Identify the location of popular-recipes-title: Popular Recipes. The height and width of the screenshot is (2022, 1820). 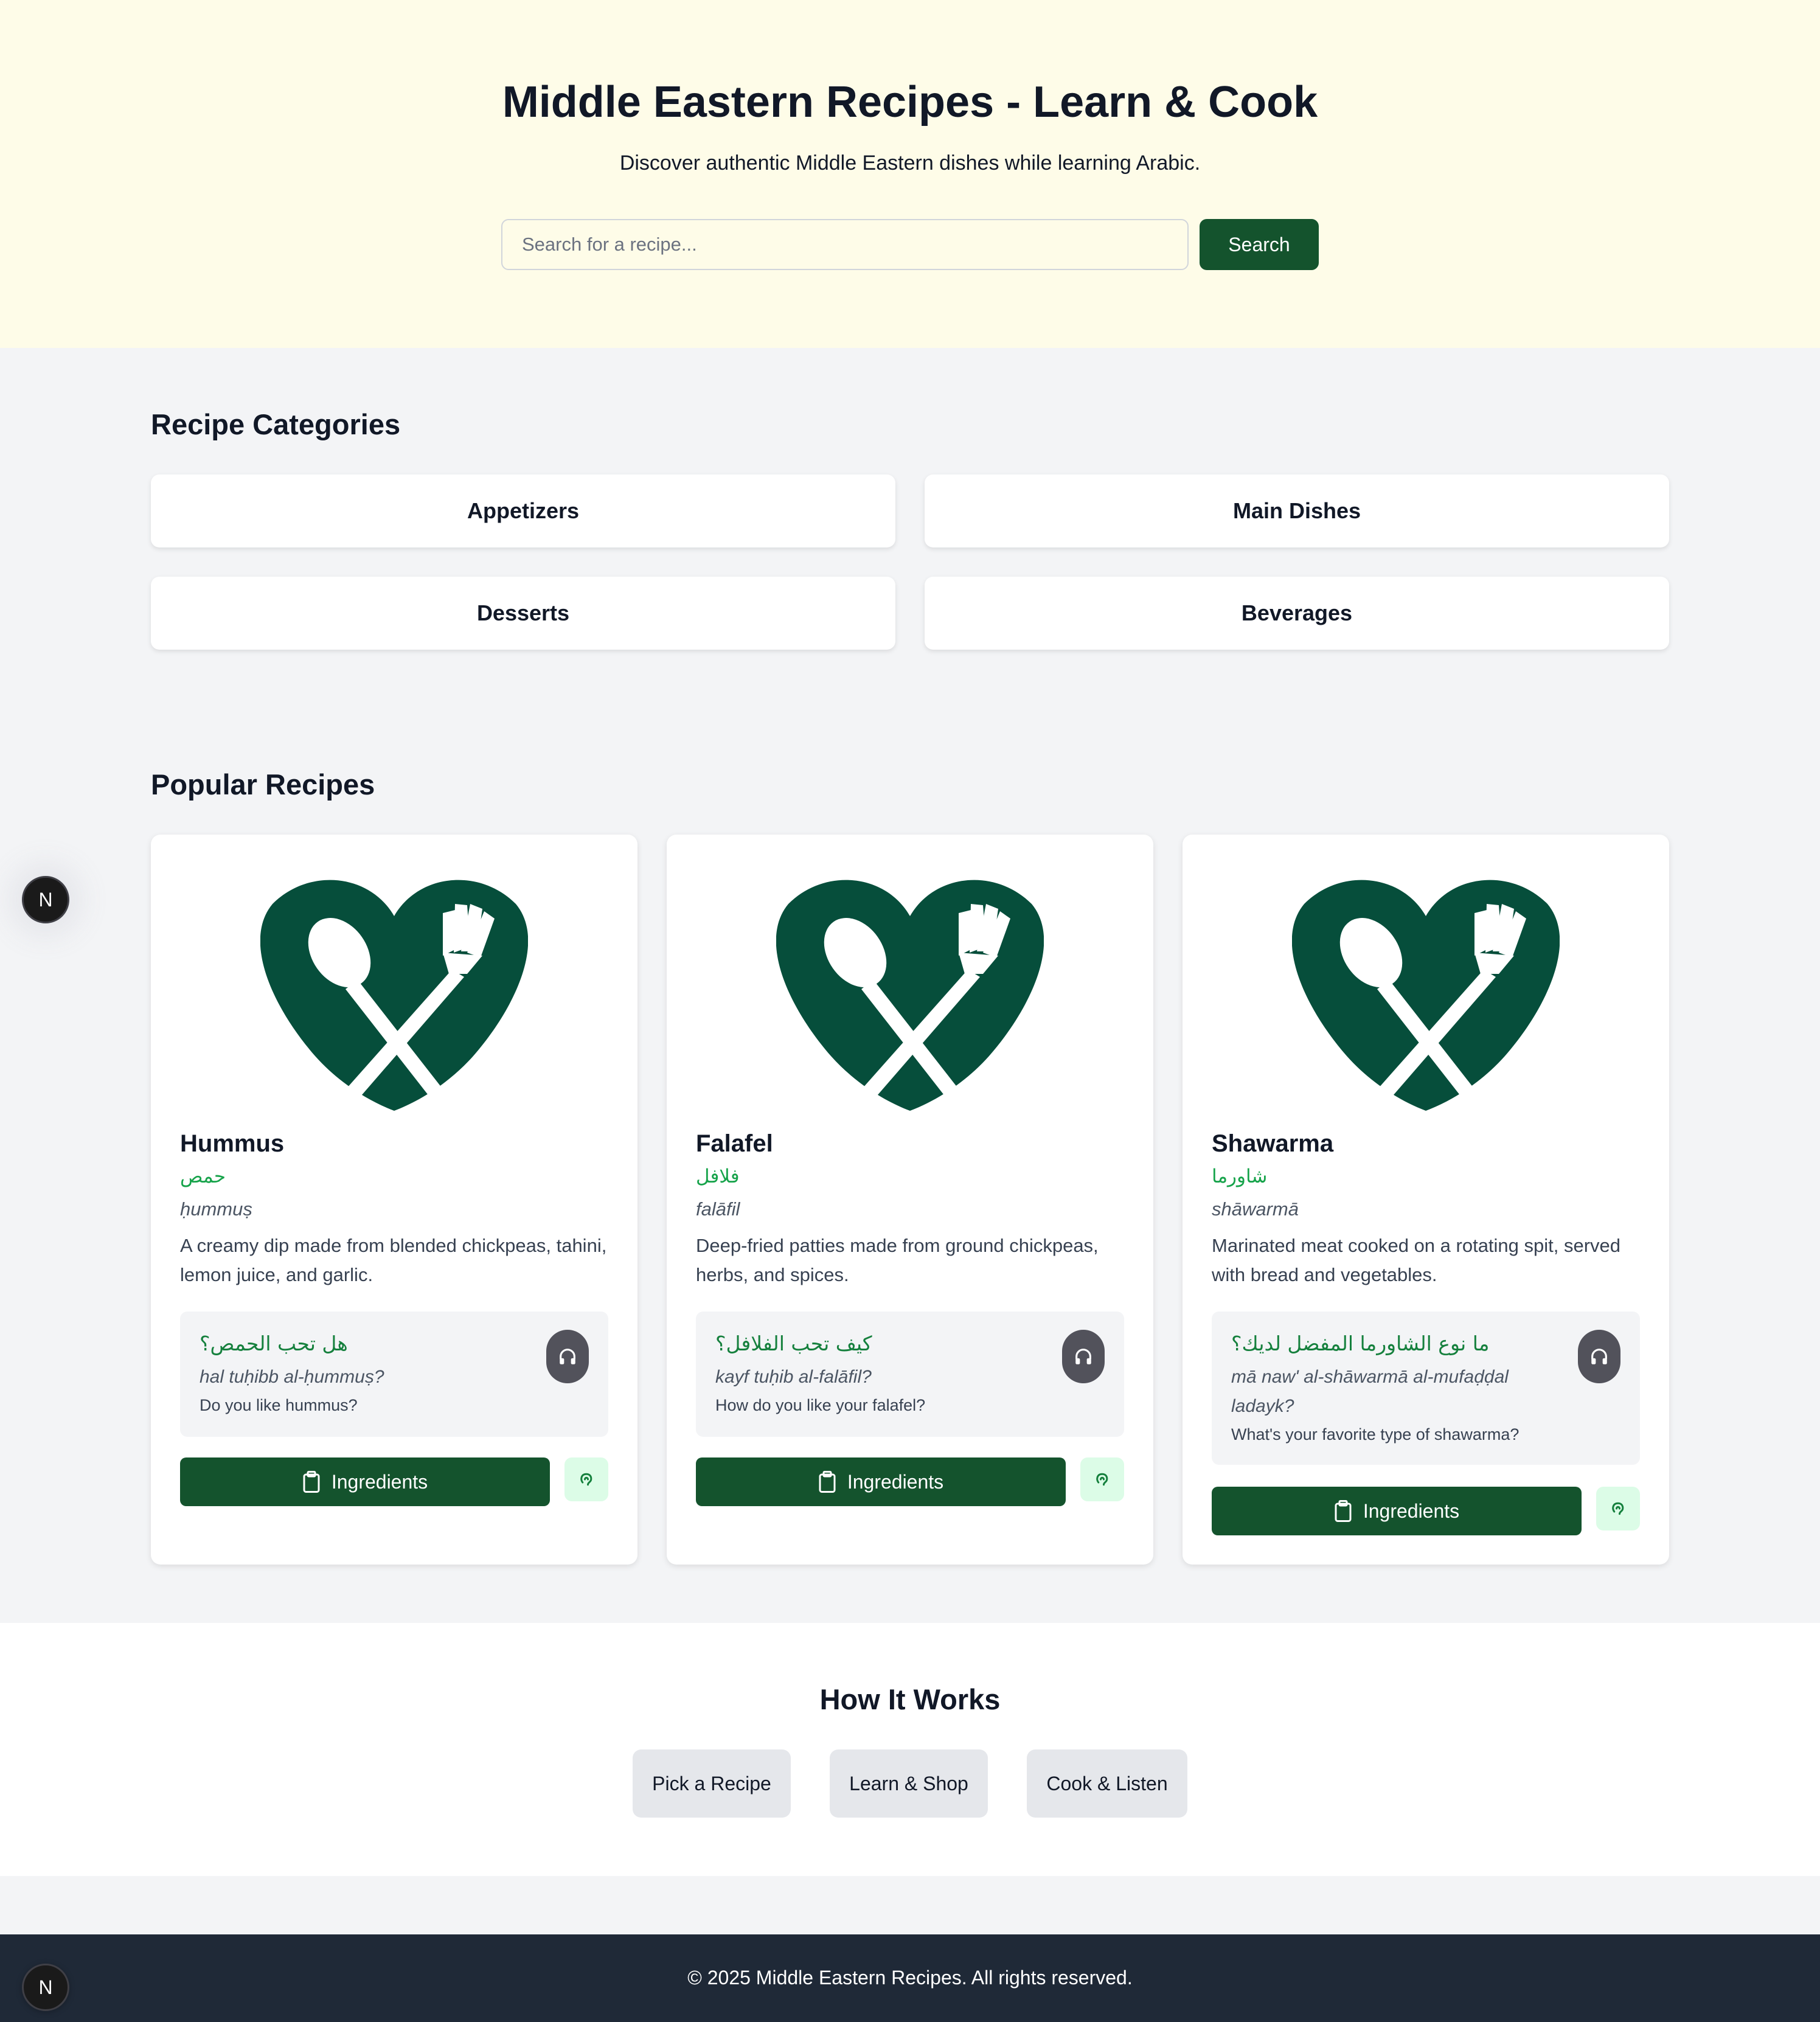
(263, 784).